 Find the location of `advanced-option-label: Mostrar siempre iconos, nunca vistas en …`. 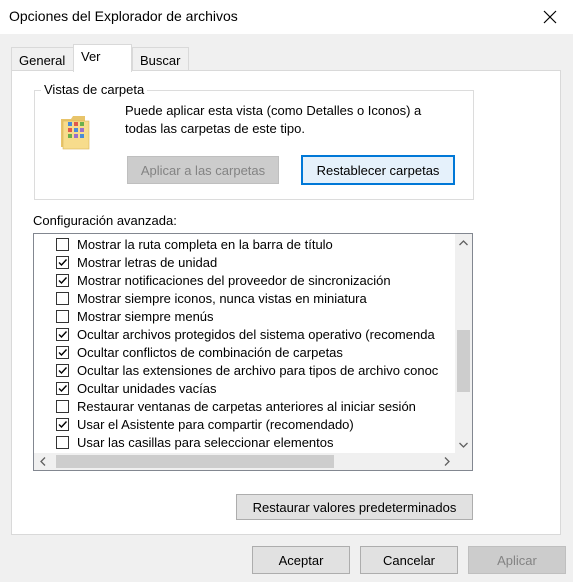

advanced-option-label: Mostrar siempre iconos, nunca vistas en … is located at coordinates (222, 298).